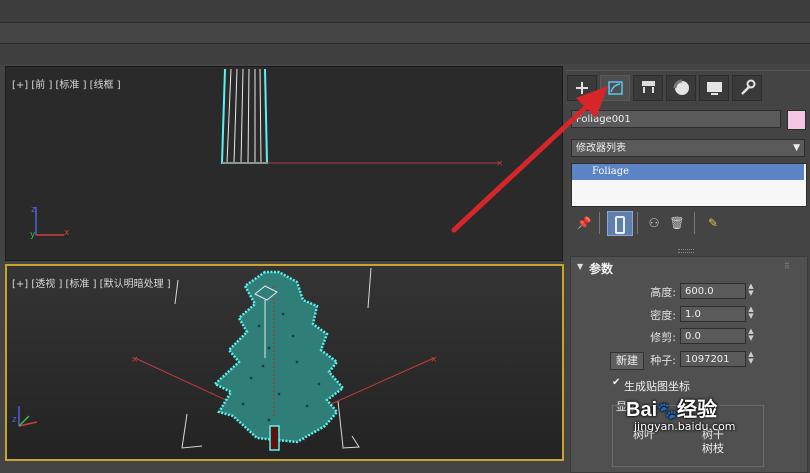 The width and height of the screenshot is (810, 473). I want to click on make-unique-icon: ⚇, so click(654, 223).